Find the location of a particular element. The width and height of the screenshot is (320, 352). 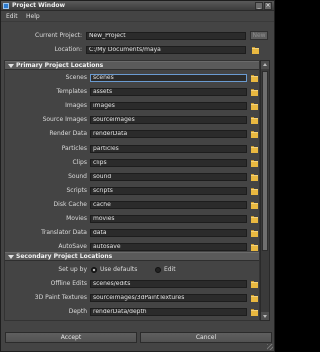

source-images-label: Source Images is located at coordinates (64, 120).